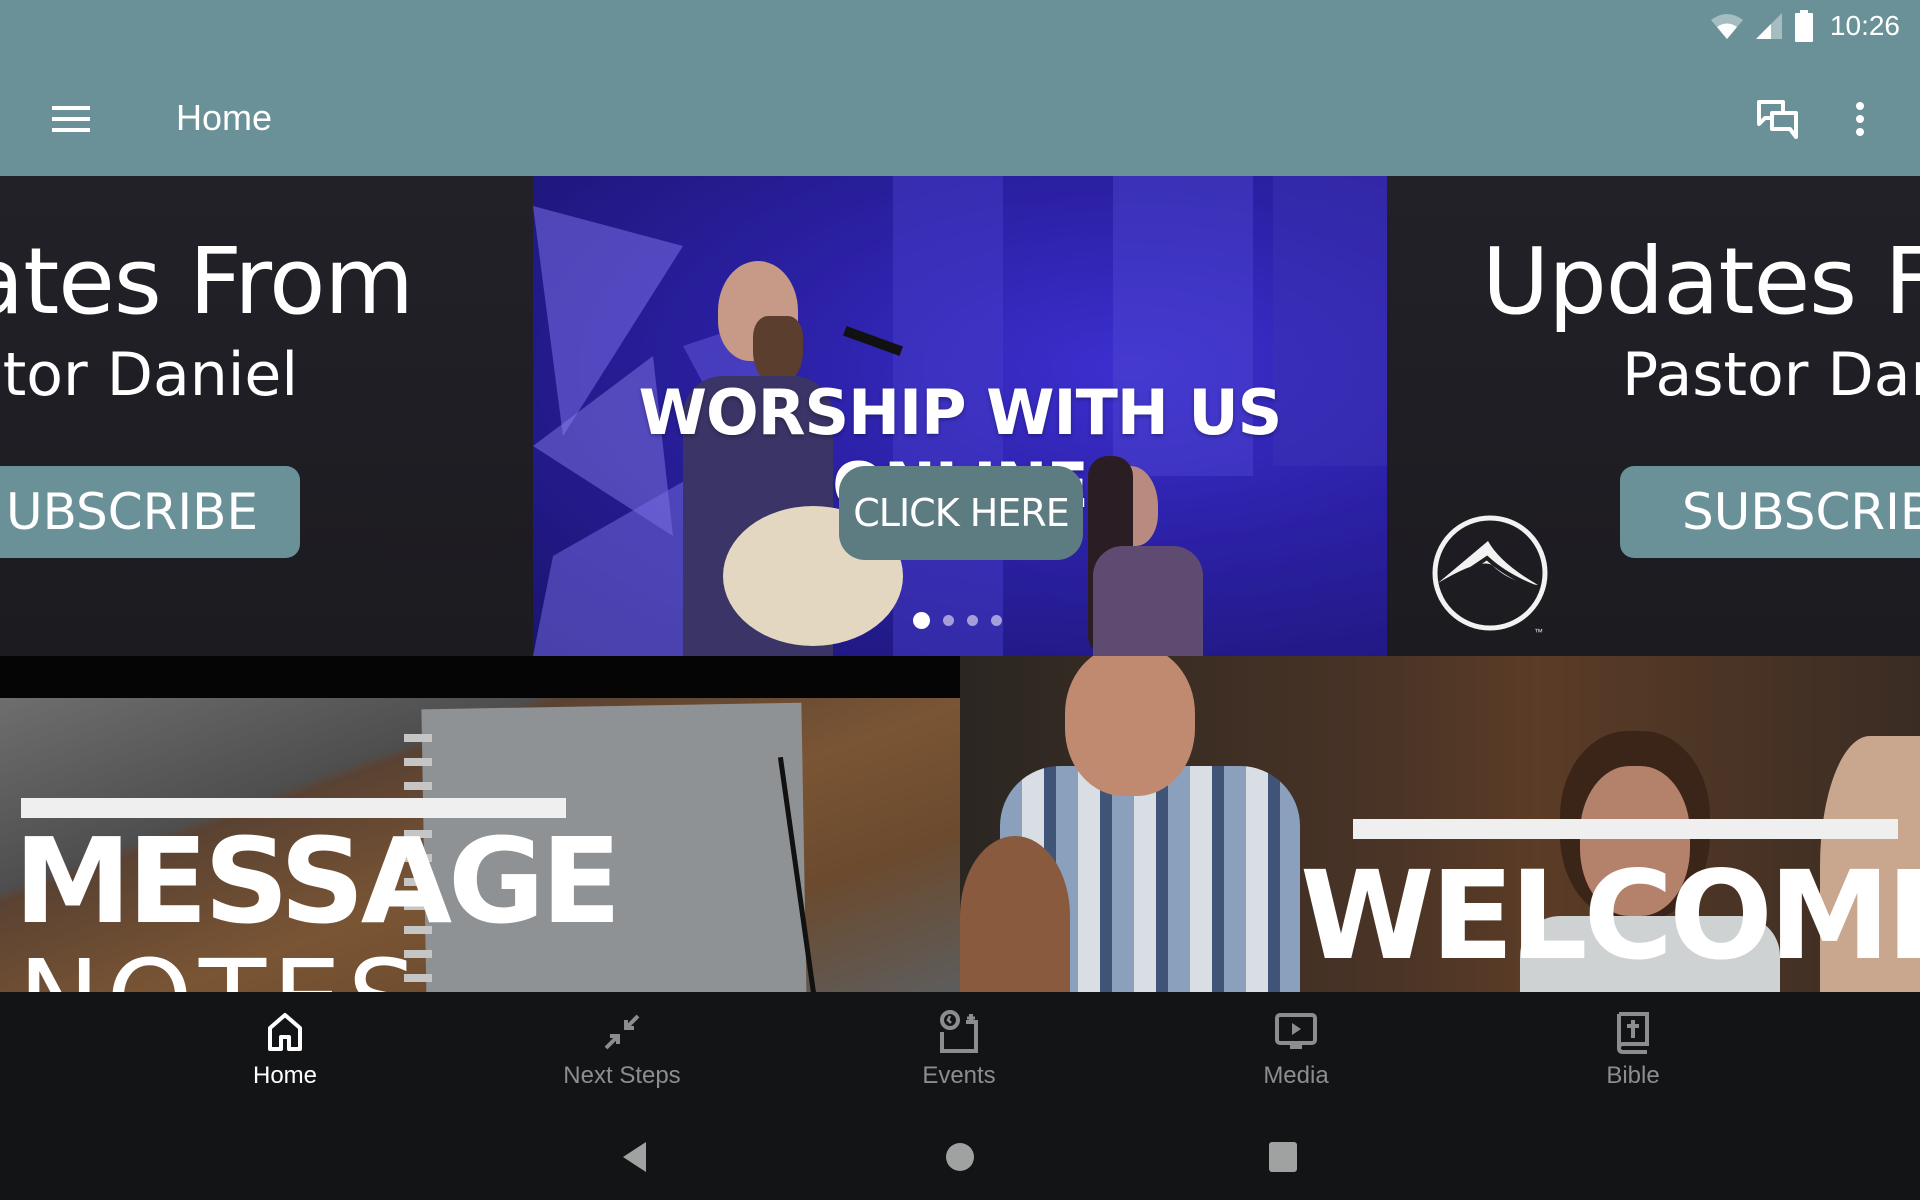  Describe the element at coordinates (285, 1075) in the screenshot. I see `nav-label: Home` at that location.